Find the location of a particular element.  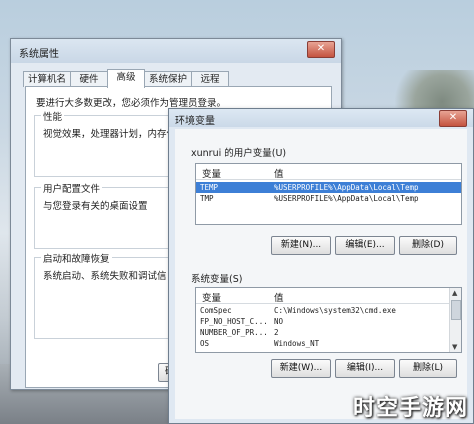

variable-name: TEMP is located at coordinates (209, 187).